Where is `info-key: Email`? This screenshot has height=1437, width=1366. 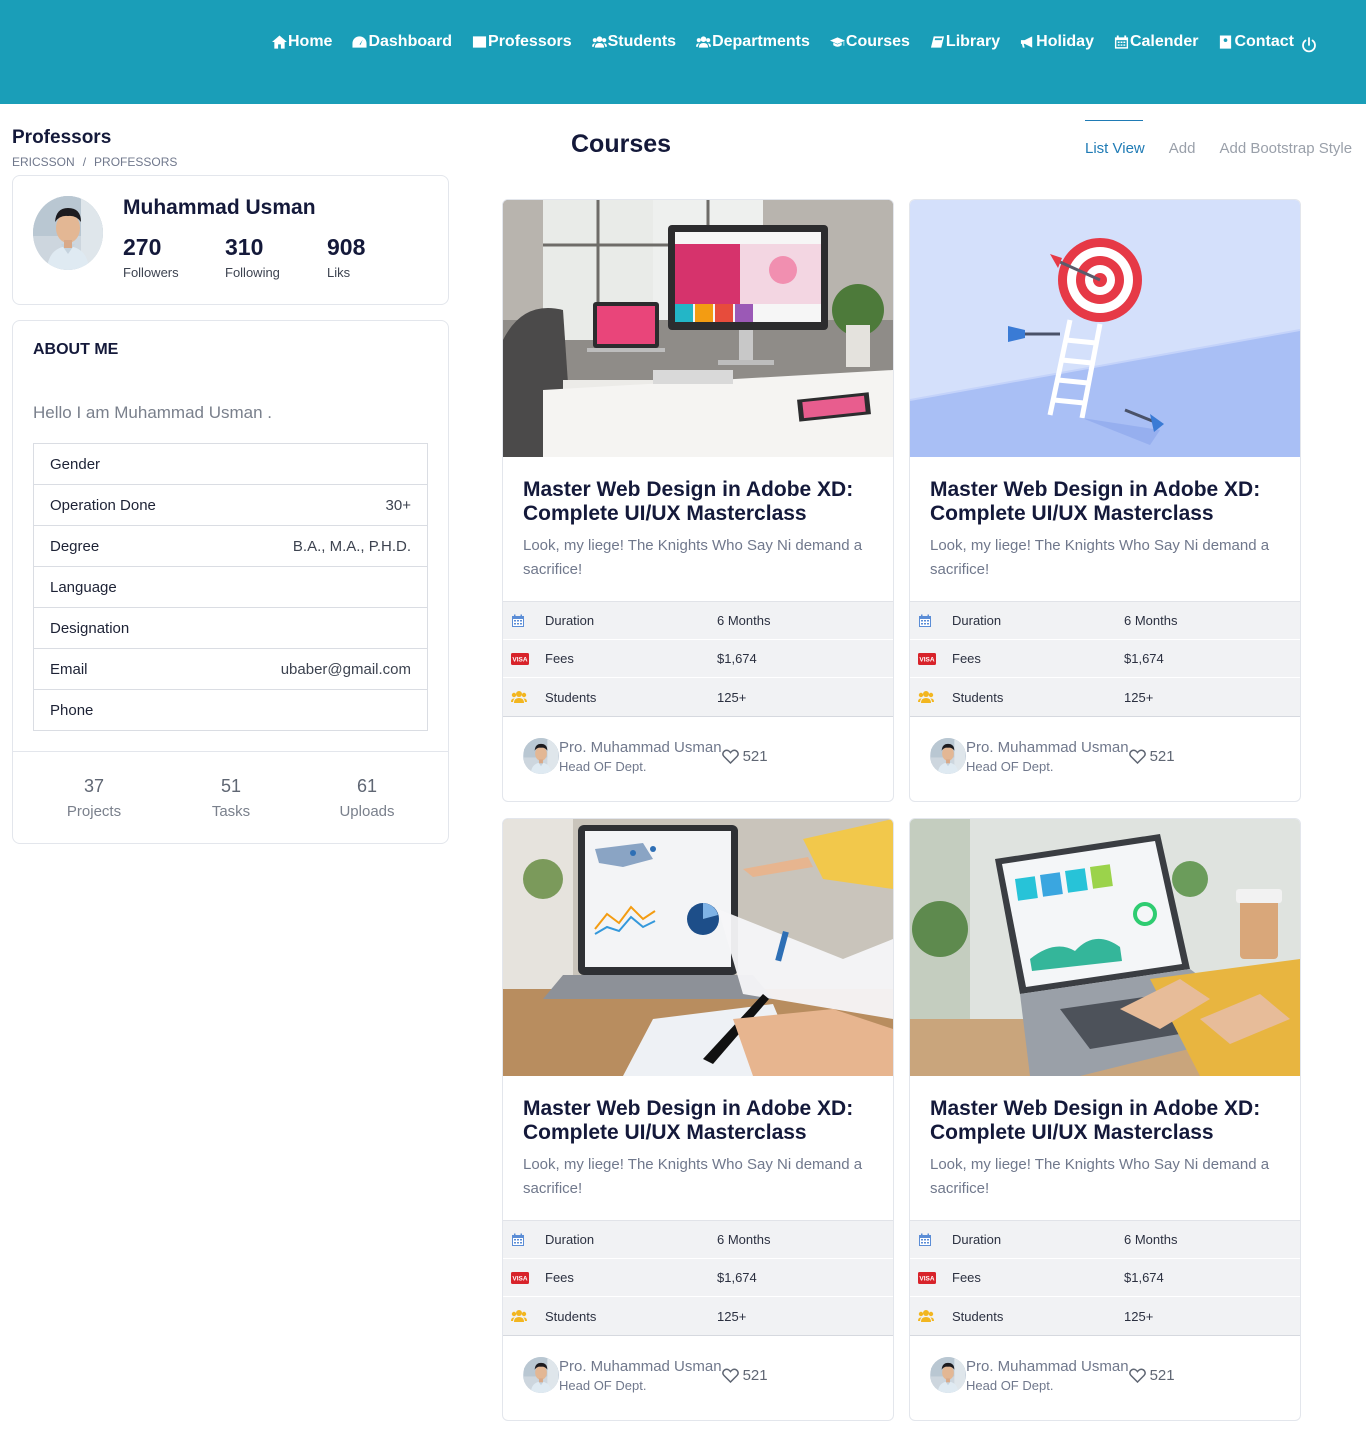
info-key: Email is located at coordinates (69, 669).